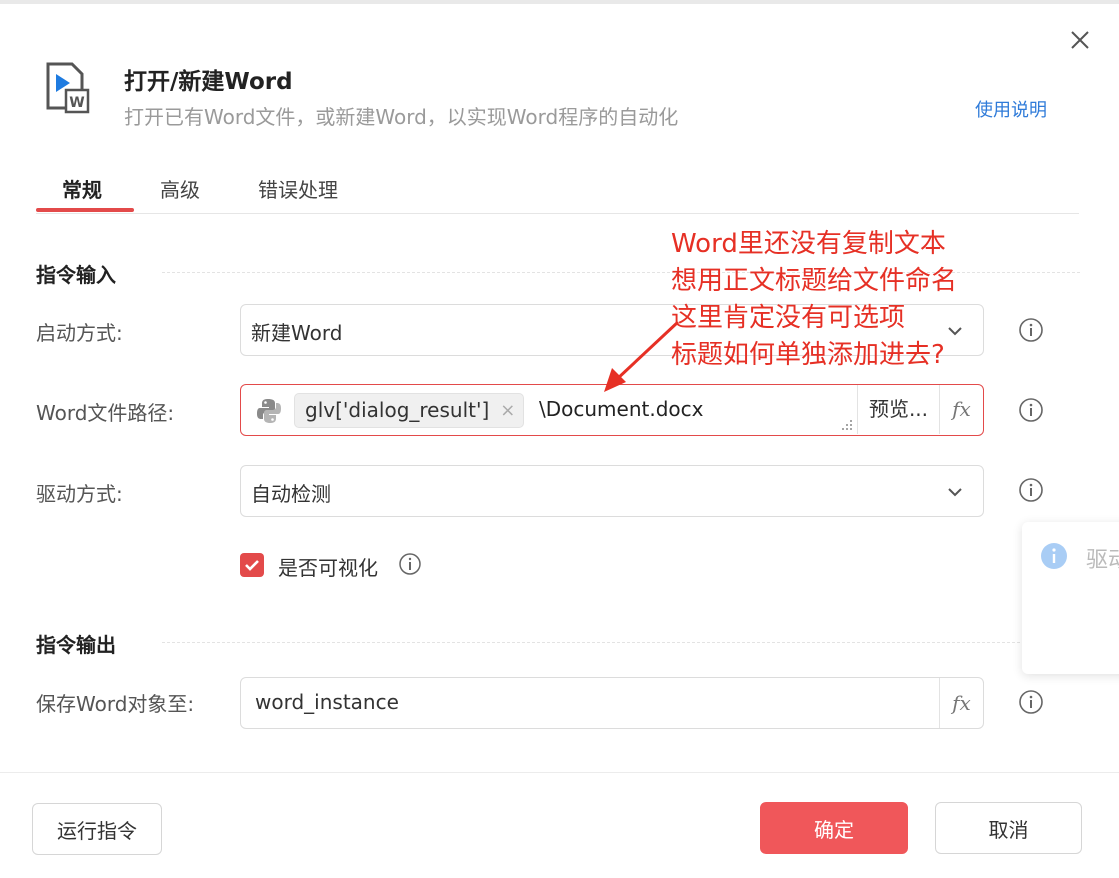 The image size is (1119, 878). Describe the element at coordinates (328, 566) in the screenshot. I see `visible-checkbox-label: 是否可视化` at that location.